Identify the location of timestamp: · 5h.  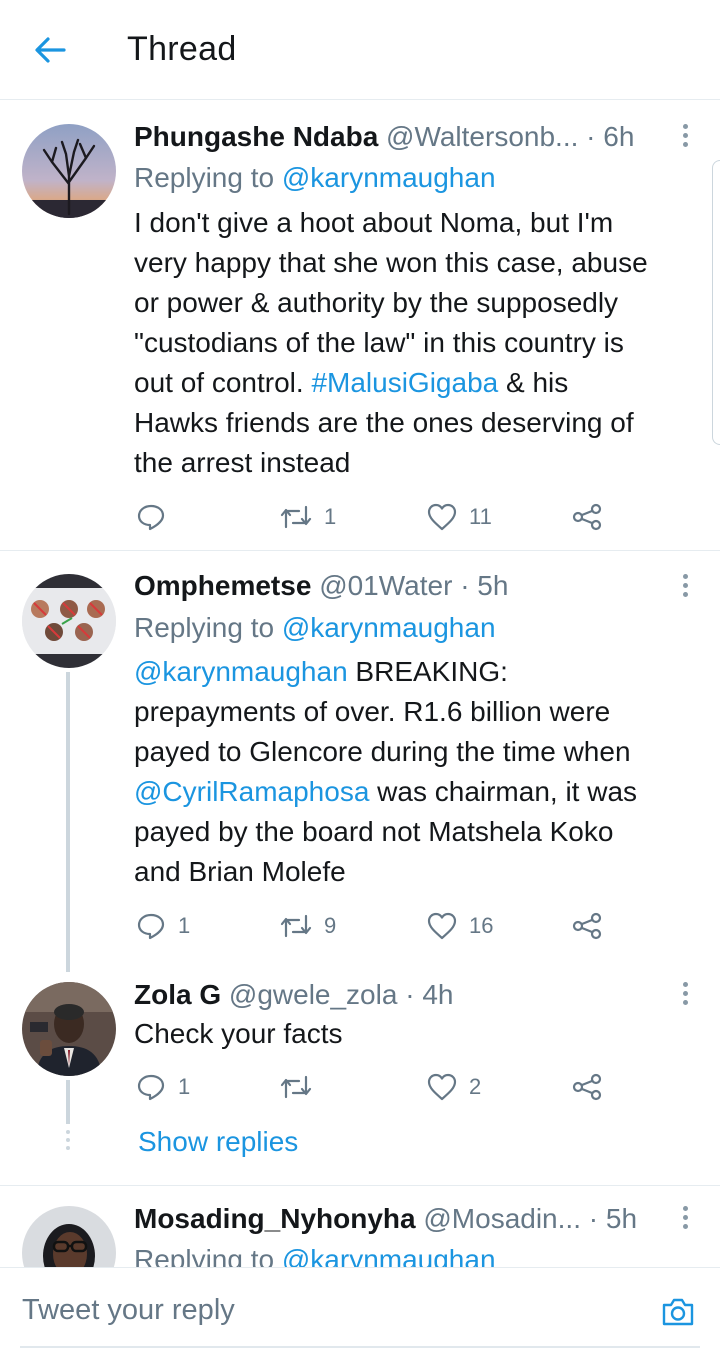
(613, 1218).